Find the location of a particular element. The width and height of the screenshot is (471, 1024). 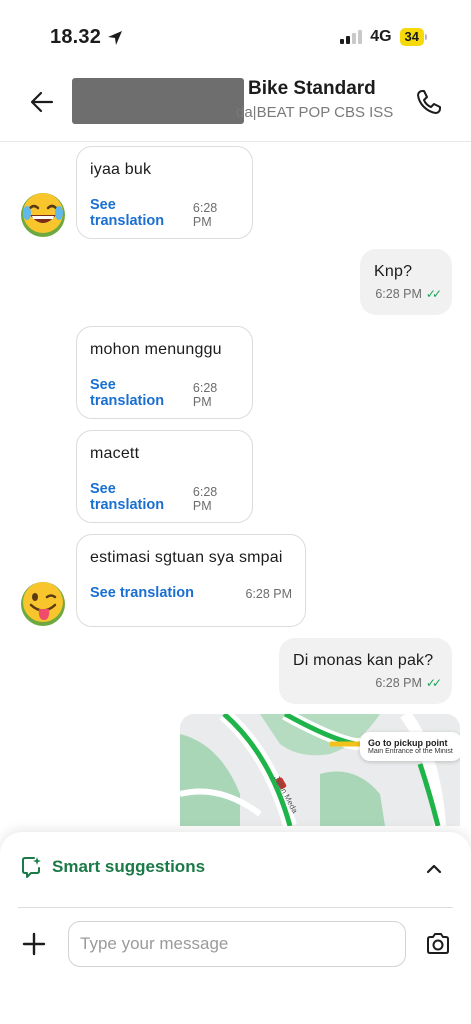

status-time: 18.32 is located at coordinates (86, 37).